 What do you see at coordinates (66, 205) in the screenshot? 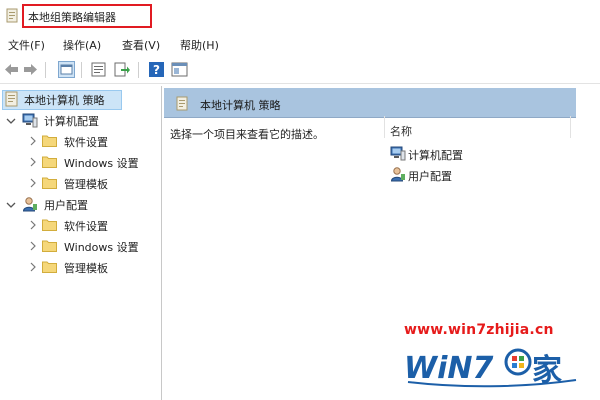
I see `tree-item-label: 用户配置` at bounding box center [66, 205].